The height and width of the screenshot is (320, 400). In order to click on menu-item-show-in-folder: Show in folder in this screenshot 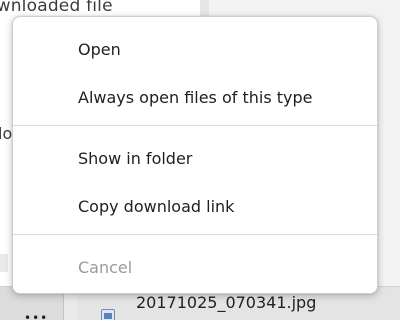, I will do `click(195, 158)`.